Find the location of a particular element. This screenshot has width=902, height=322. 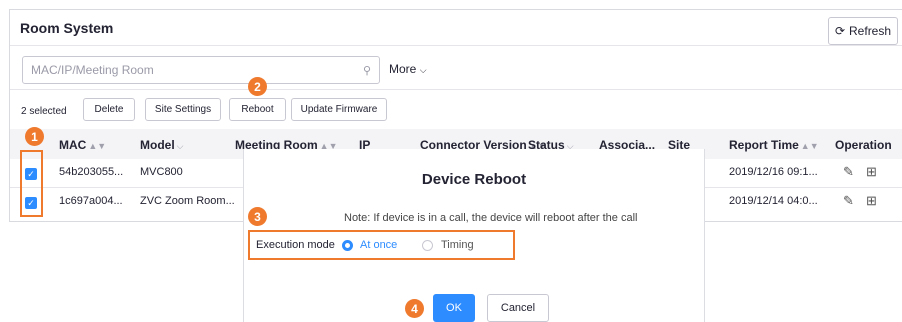

more-filter-dropdown: More ⌵ is located at coordinates (408, 69).